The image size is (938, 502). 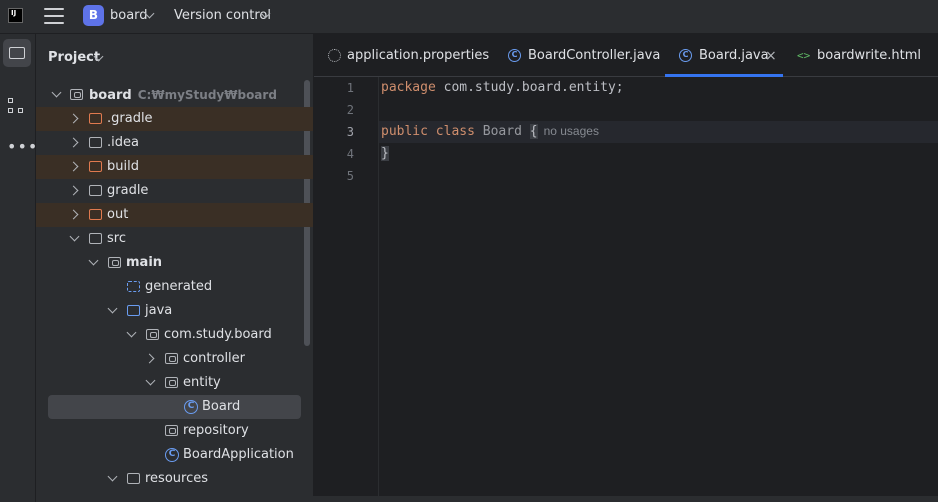 What do you see at coordinates (123, 166) in the screenshot?
I see `tree-item-label: build` at bounding box center [123, 166].